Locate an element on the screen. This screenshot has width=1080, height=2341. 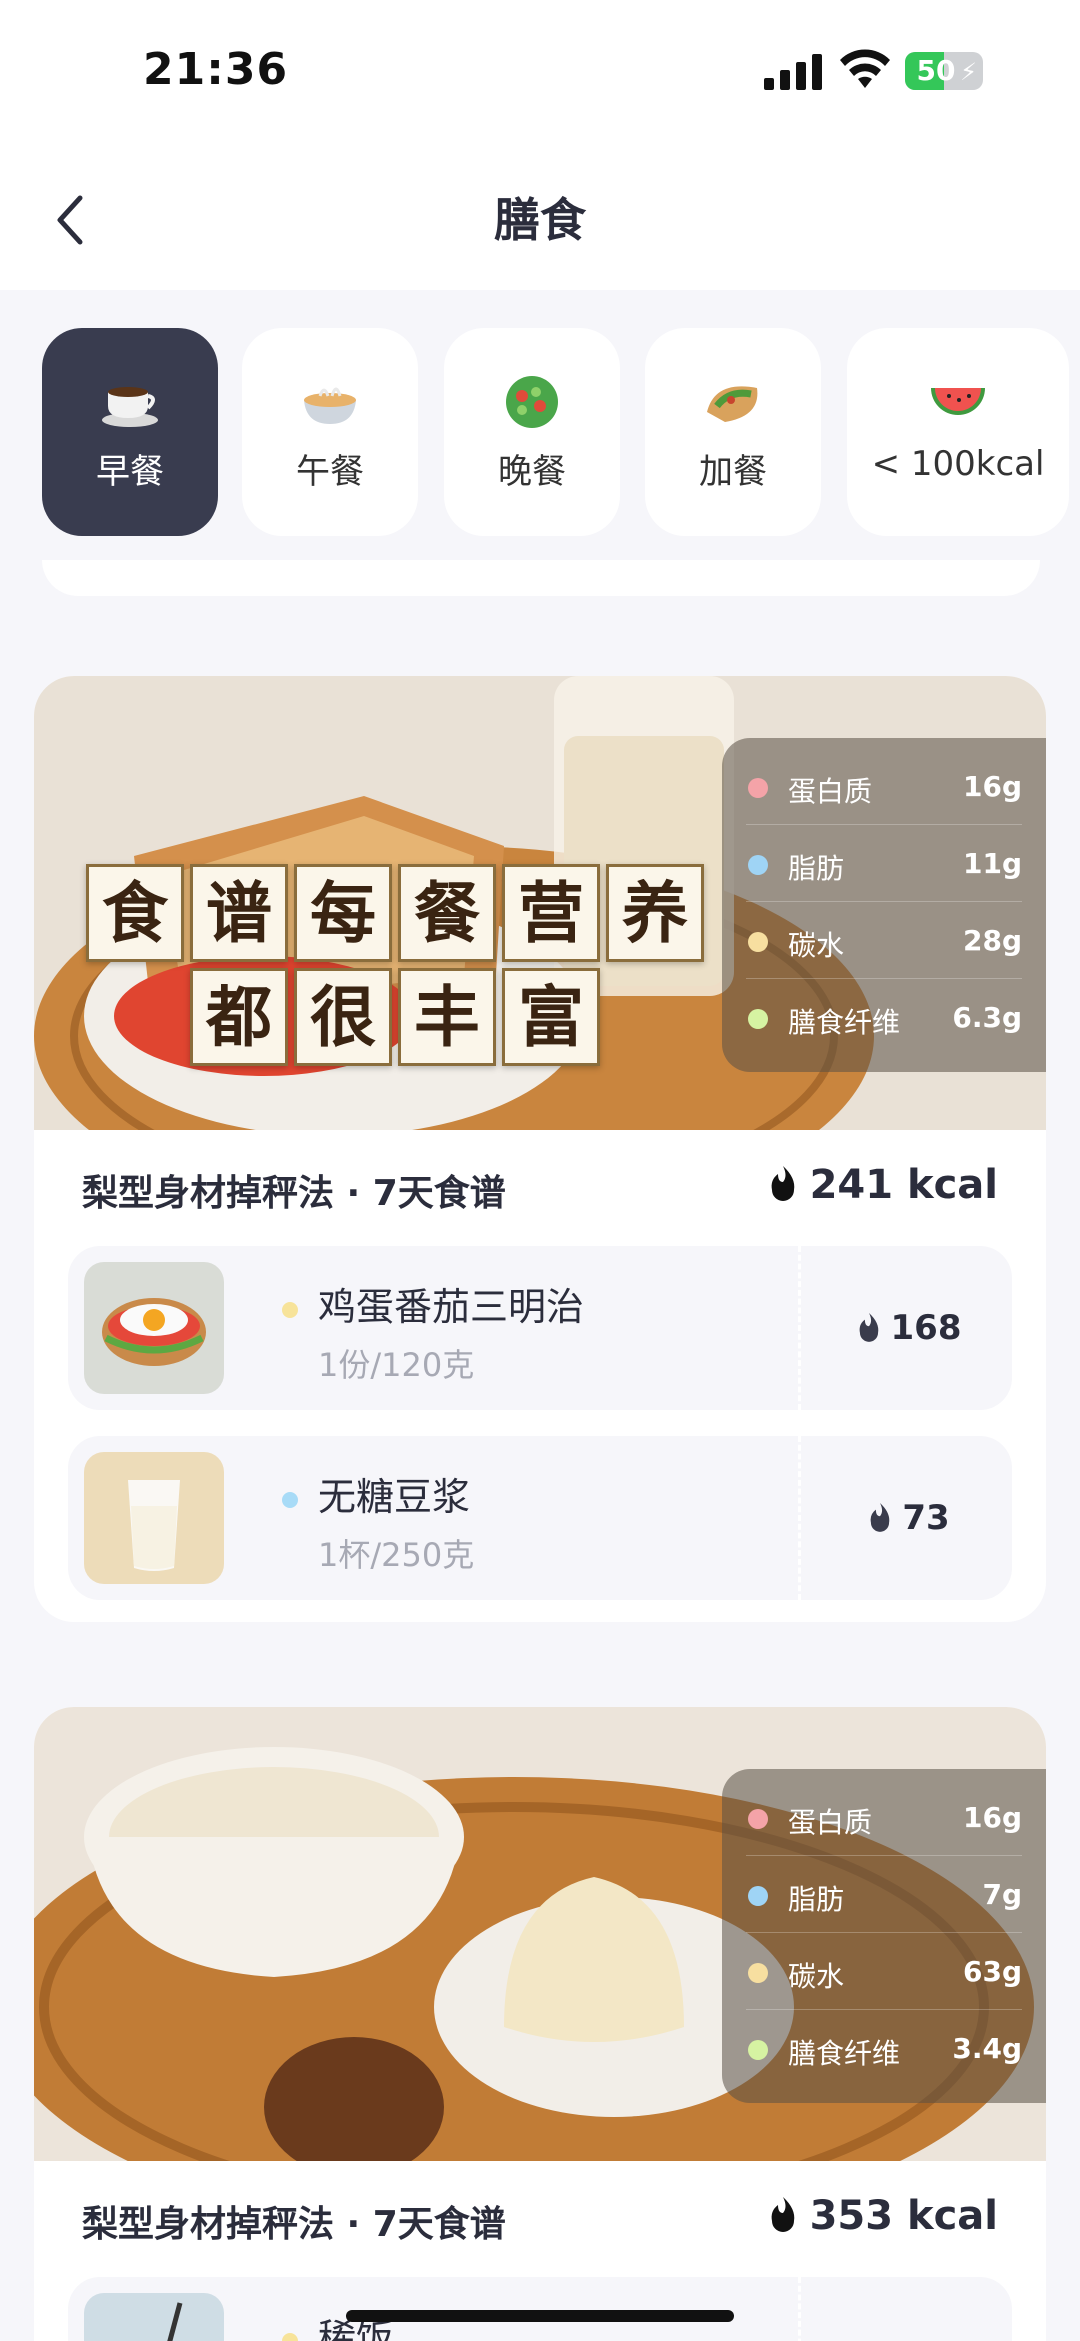
tab-label: < 100kcal is located at coordinates (958, 464).